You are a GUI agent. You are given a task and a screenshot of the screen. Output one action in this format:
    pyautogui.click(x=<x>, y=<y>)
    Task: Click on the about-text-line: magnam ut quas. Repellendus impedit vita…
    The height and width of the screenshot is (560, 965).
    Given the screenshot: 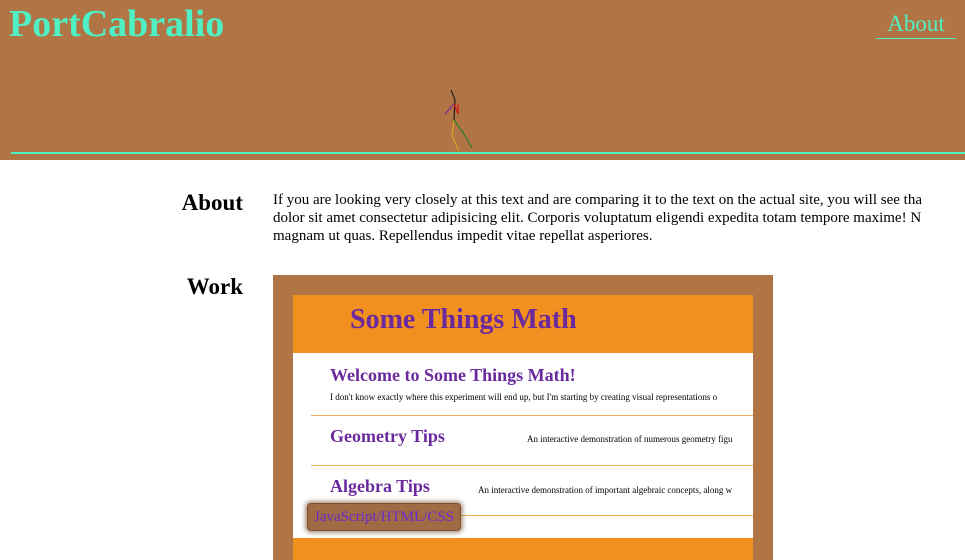 What is the action you would take?
    pyautogui.click(x=463, y=236)
    